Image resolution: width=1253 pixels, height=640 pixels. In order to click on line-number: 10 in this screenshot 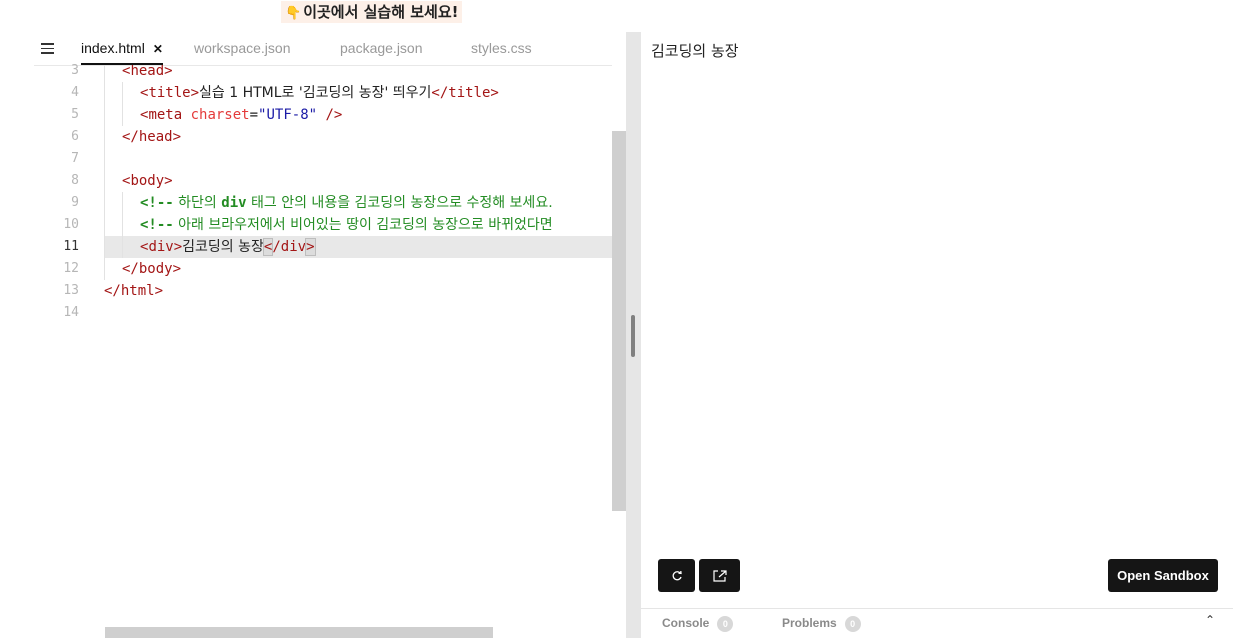, I will do `click(71, 224)`.